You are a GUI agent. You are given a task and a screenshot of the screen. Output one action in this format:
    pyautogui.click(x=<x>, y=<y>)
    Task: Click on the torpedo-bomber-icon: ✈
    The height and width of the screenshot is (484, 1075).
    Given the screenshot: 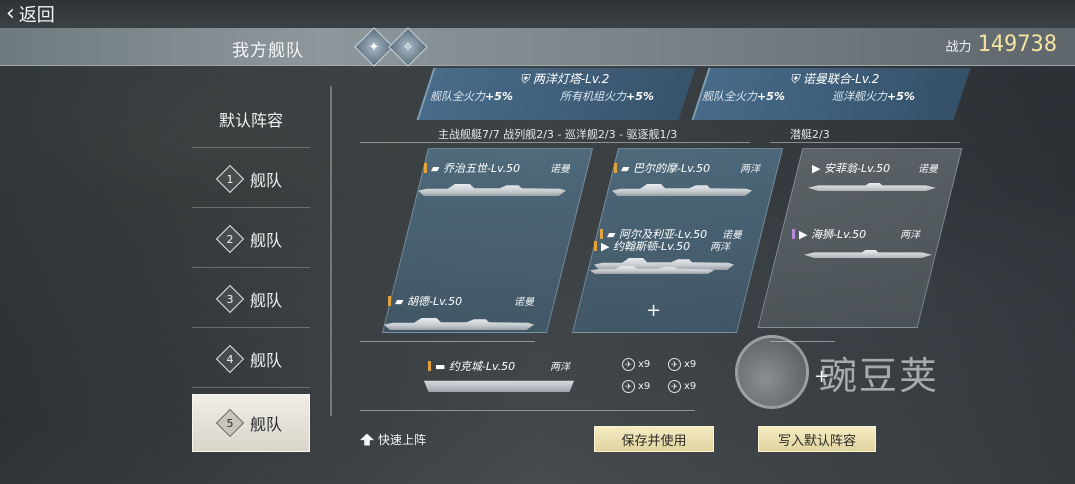 What is the action you would take?
    pyautogui.click(x=628, y=386)
    